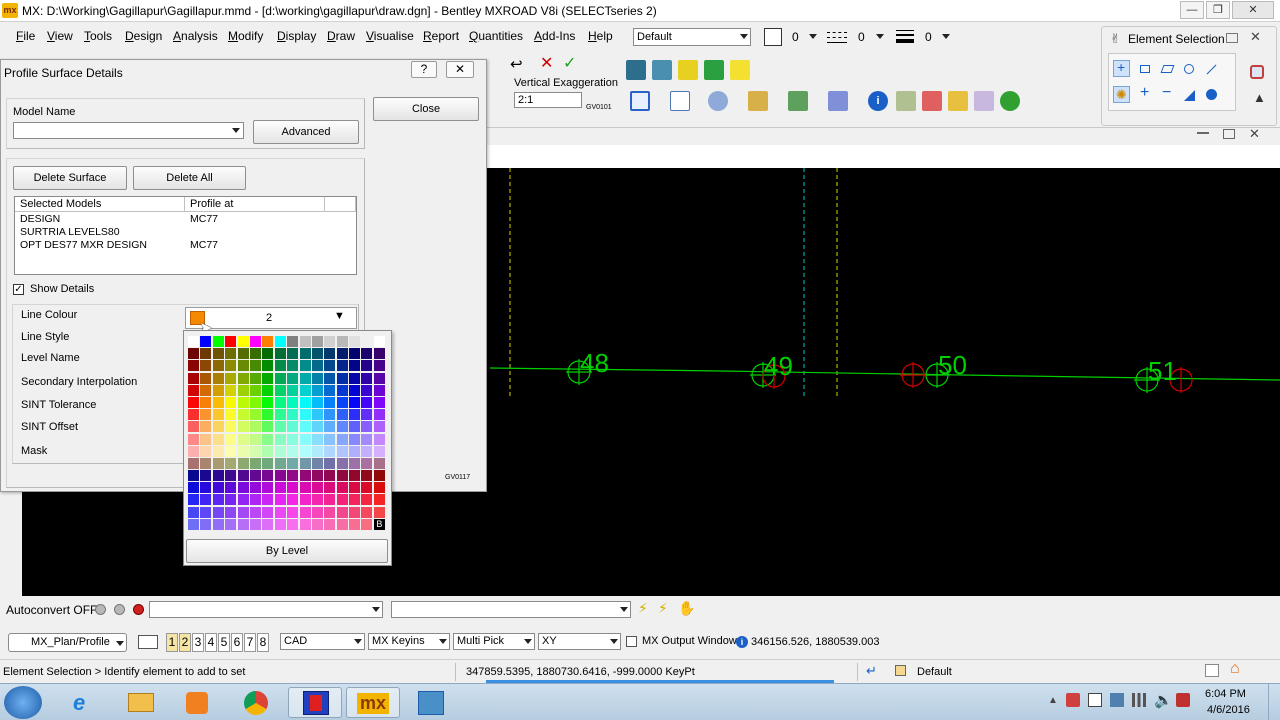  Describe the element at coordinates (197, 702) in the screenshot. I see `media-player-taskbar-button` at that location.